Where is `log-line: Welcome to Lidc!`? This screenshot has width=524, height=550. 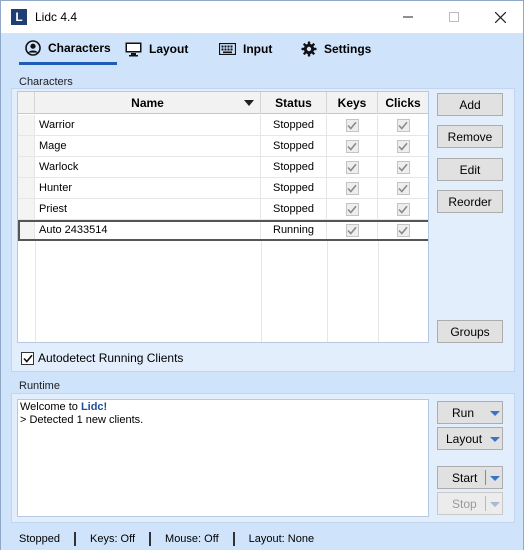
log-line: Welcome to Lidc! is located at coordinates (223, 407).